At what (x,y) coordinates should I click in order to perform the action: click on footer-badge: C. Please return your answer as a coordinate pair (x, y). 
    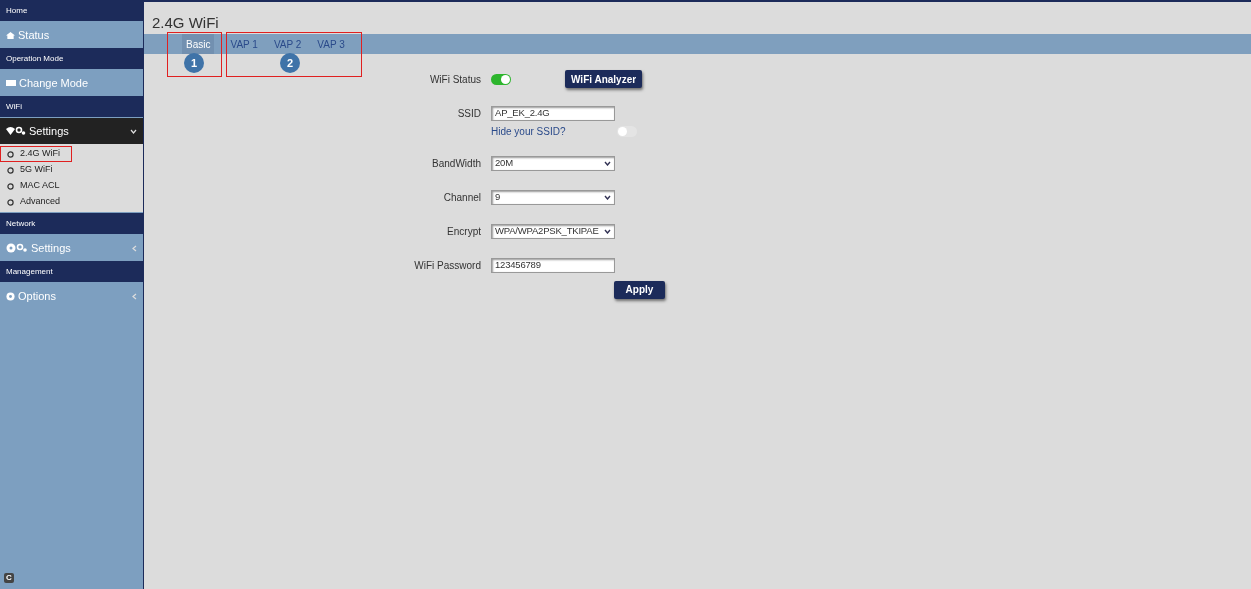
    Looking at the image, I should click on (9, 578).